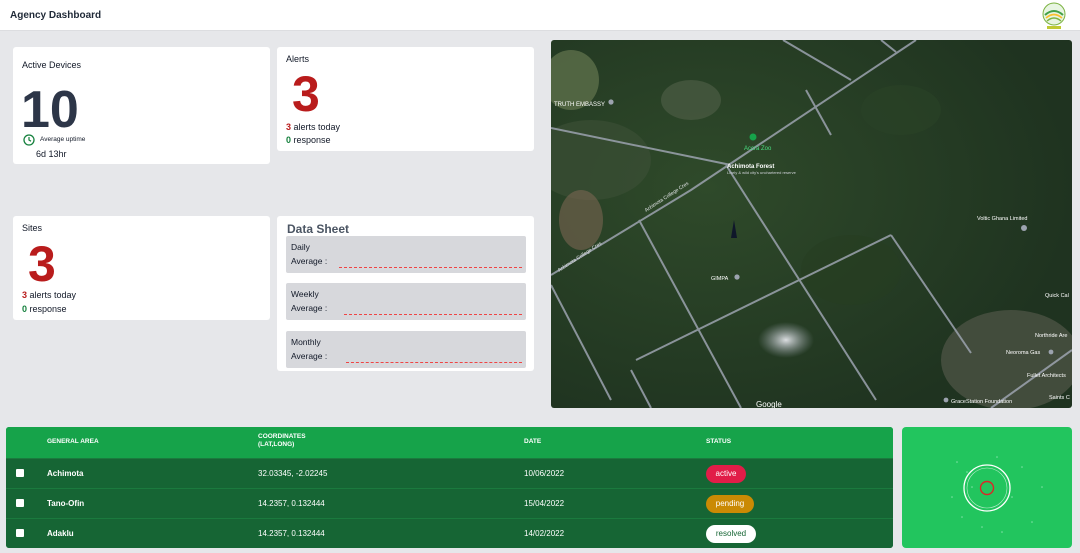 The height and width of the screenshot is (553, 1080). Describe the element at coordinates (298, 59) in the screenshot. I see `alerts-label: Alerts` at that location.